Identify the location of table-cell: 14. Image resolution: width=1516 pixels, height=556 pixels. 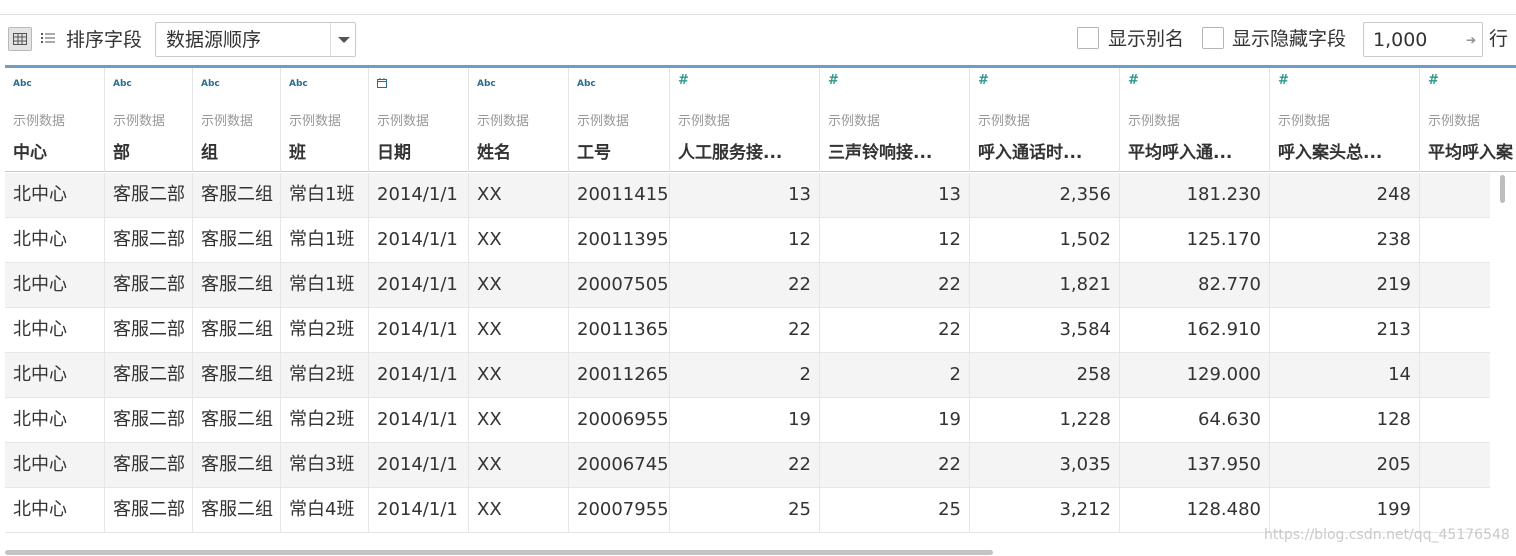
(1345, 375).